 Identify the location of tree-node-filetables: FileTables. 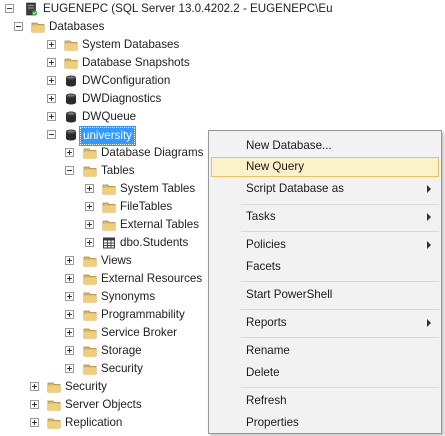
(104, 207).